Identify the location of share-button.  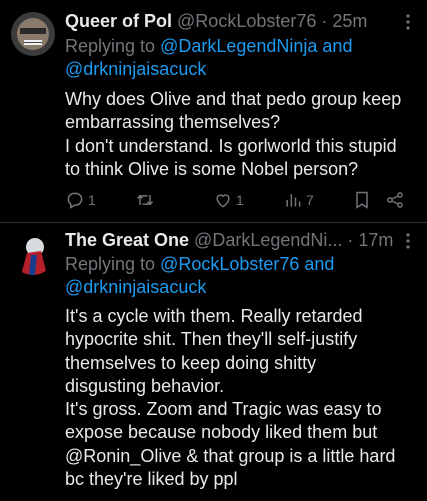
(395, 200).